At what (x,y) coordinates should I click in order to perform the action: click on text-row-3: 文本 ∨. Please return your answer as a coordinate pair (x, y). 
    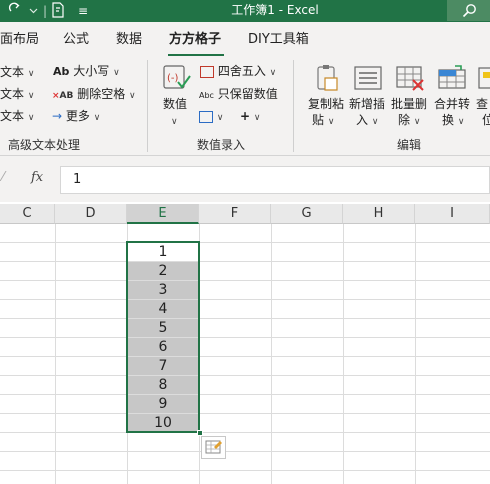
    Looking at the image, I should click on (17, 117).